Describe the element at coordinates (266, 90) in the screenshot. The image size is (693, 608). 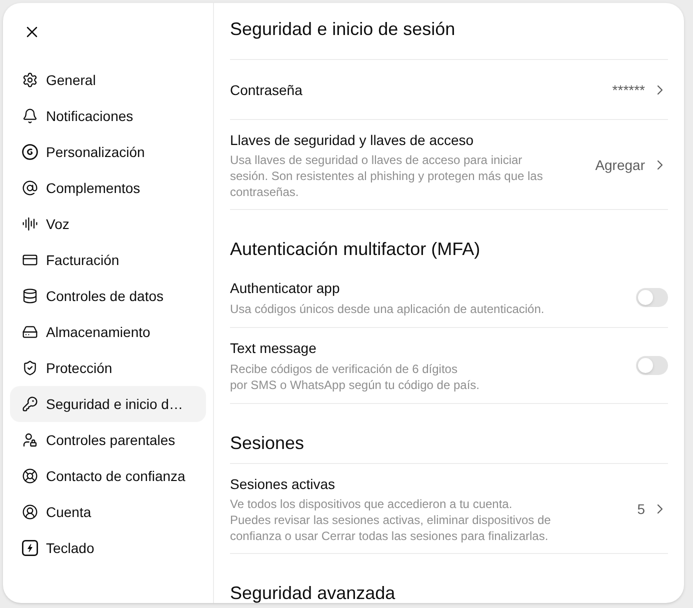
I see `row-label: Contraseña` at that location.